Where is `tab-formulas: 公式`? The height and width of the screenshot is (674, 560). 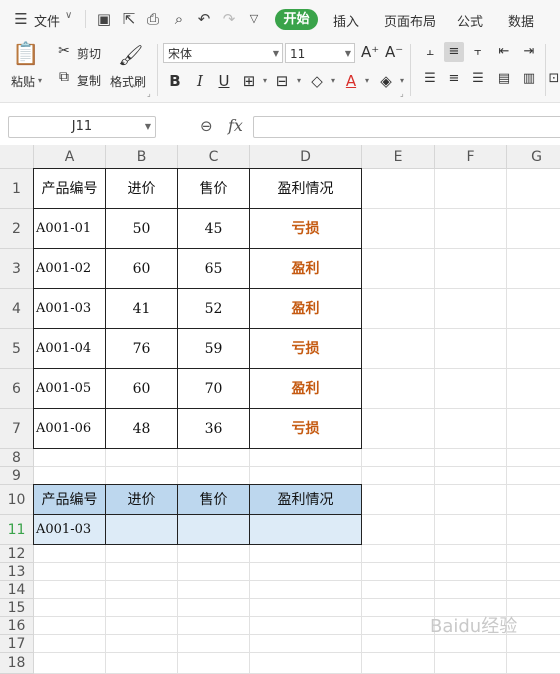 tab-formulas: 公式 is located at coordinates (470, 20).